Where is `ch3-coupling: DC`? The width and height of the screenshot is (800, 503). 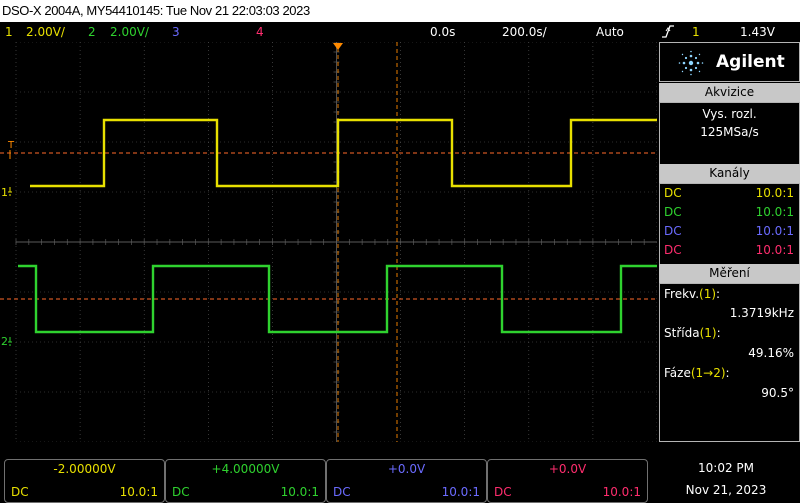 ch3-coupling: DC is located at coordinates (673, 231).